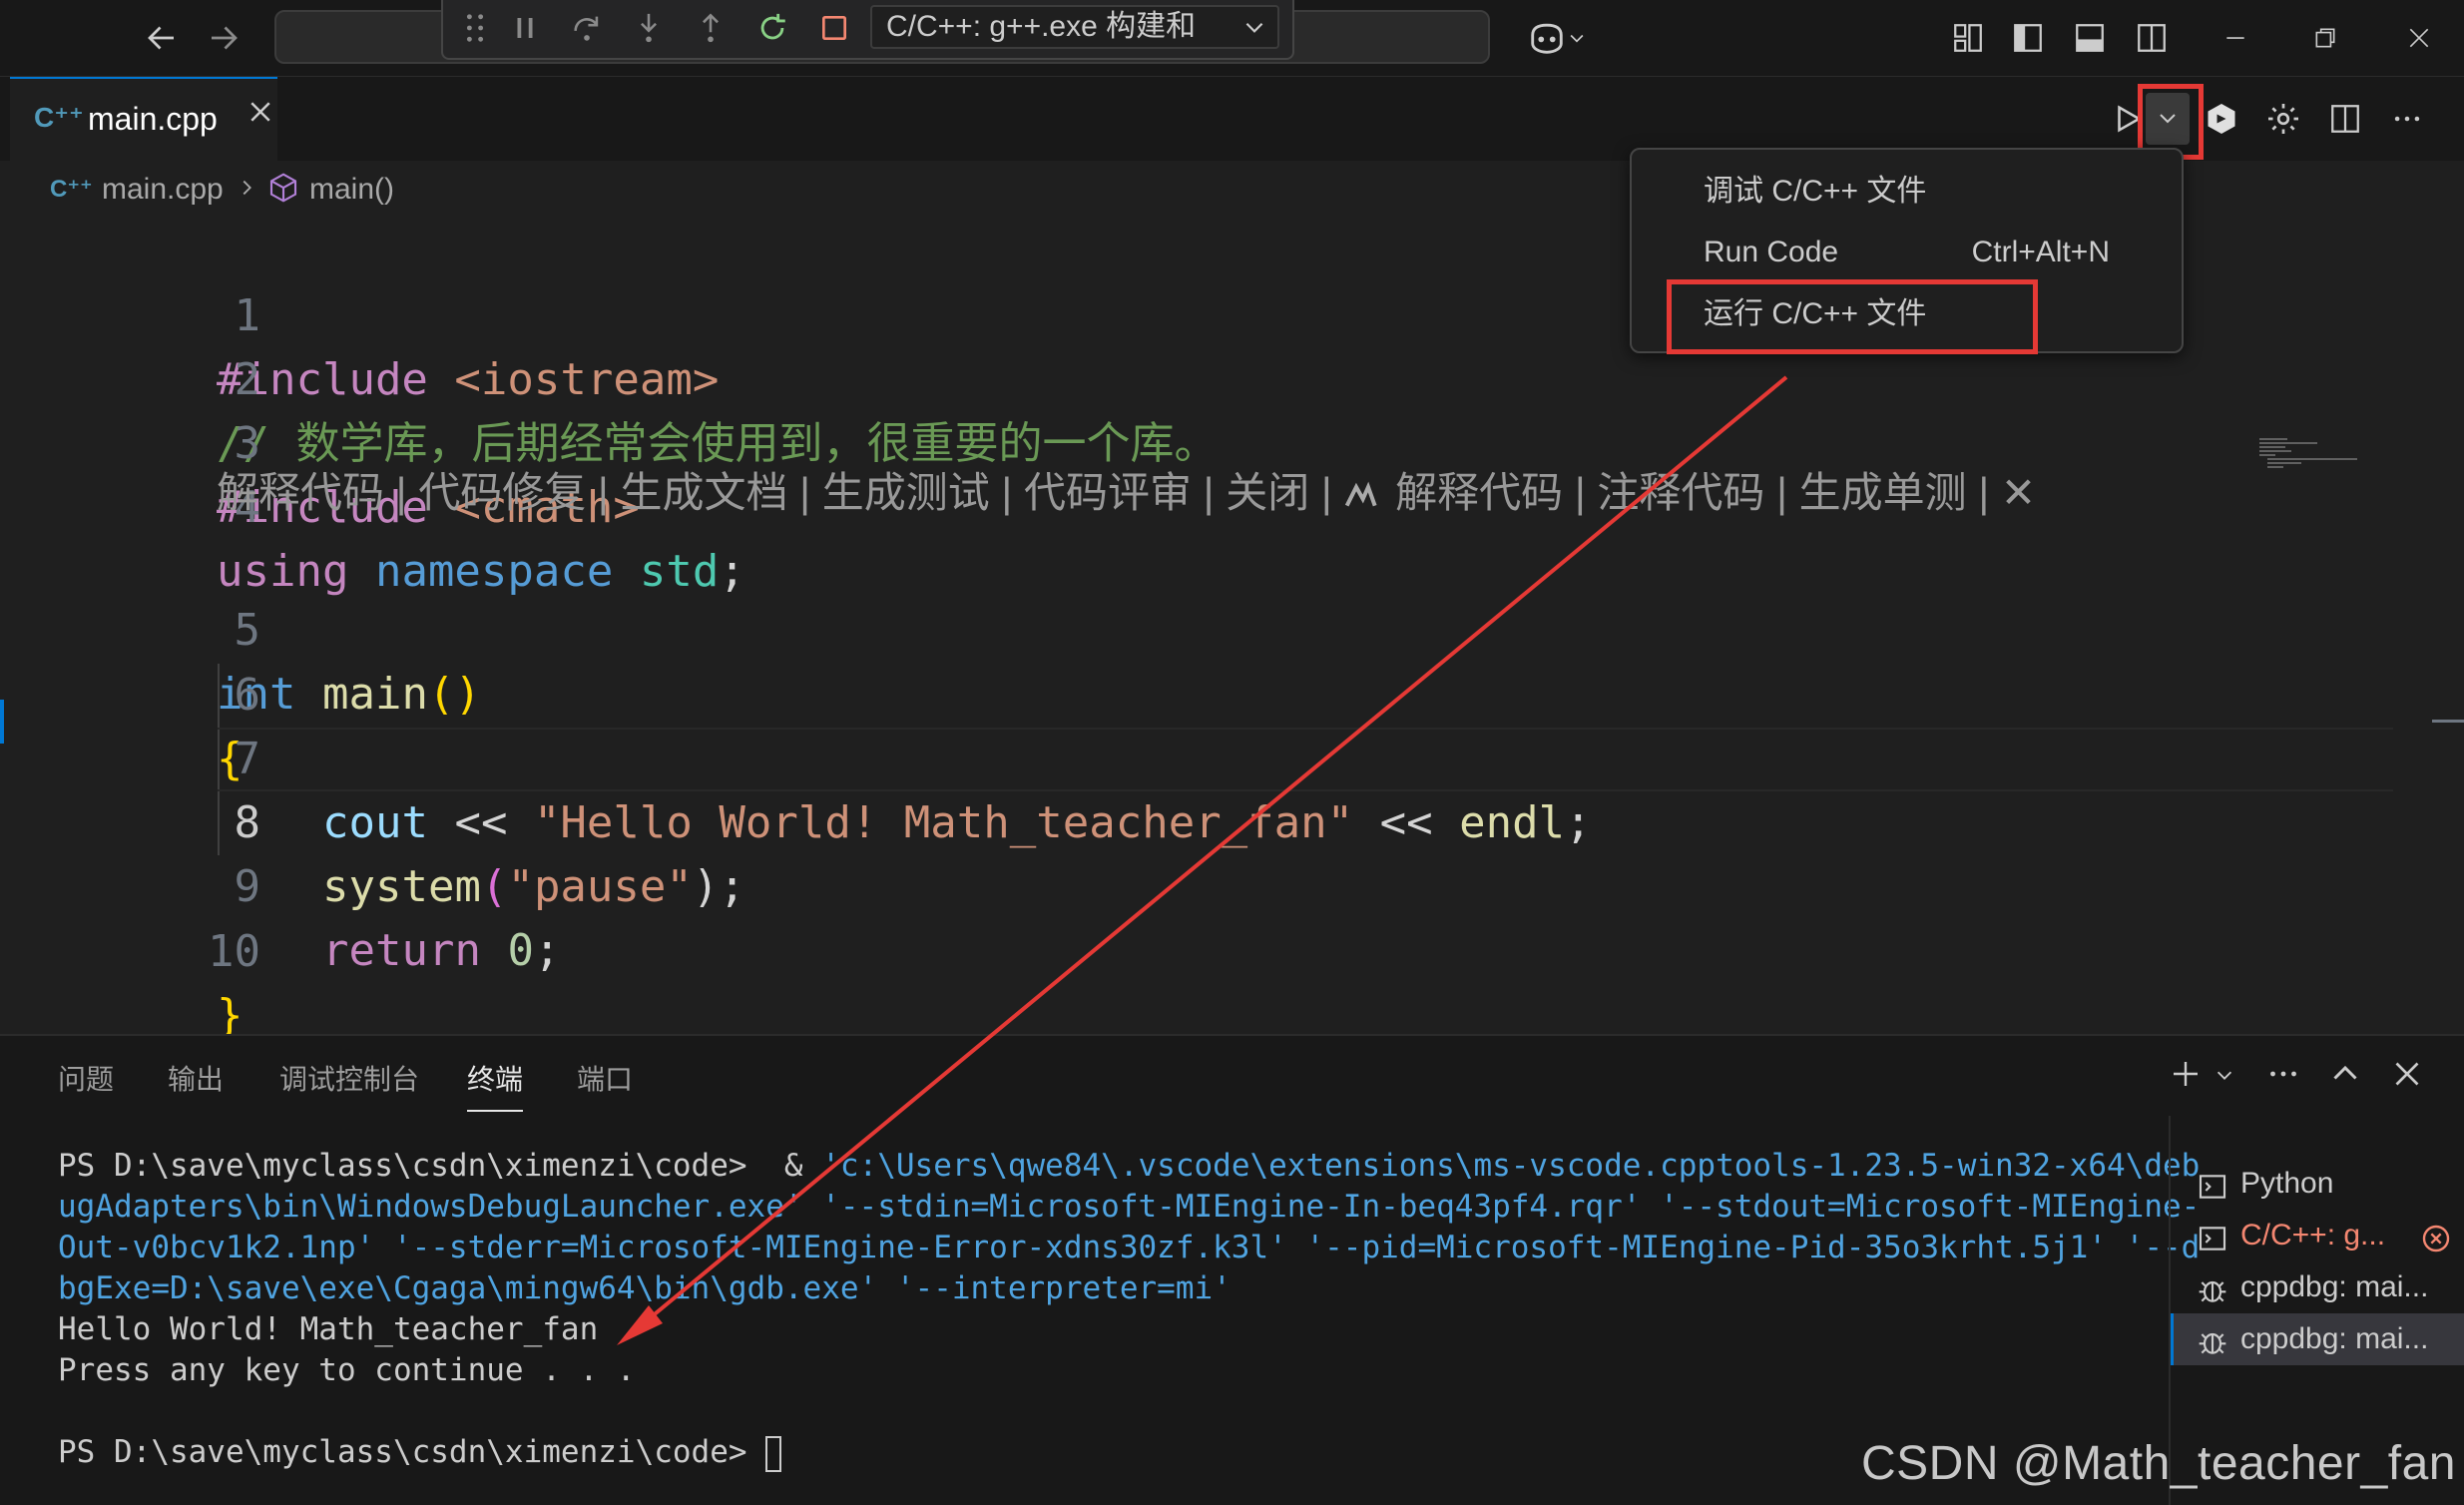 This screenshot has width=2464, height=1505. Describe the element at coordinates (1364, 496) in the screenshot. I see `ai-logo-icon` at that location.